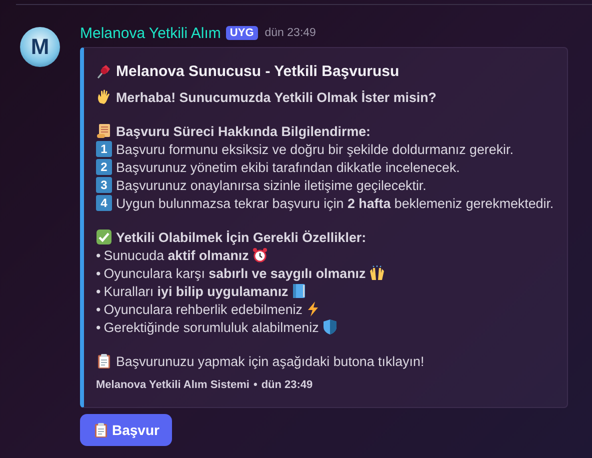 The height and width of the screenshot is (458, 592). What do you see at coordinates (203, 309) in the screenshot?
I see `requirement-text: Oyunculara rehberlik edebilmeniz` at bounding box center [203, 309].